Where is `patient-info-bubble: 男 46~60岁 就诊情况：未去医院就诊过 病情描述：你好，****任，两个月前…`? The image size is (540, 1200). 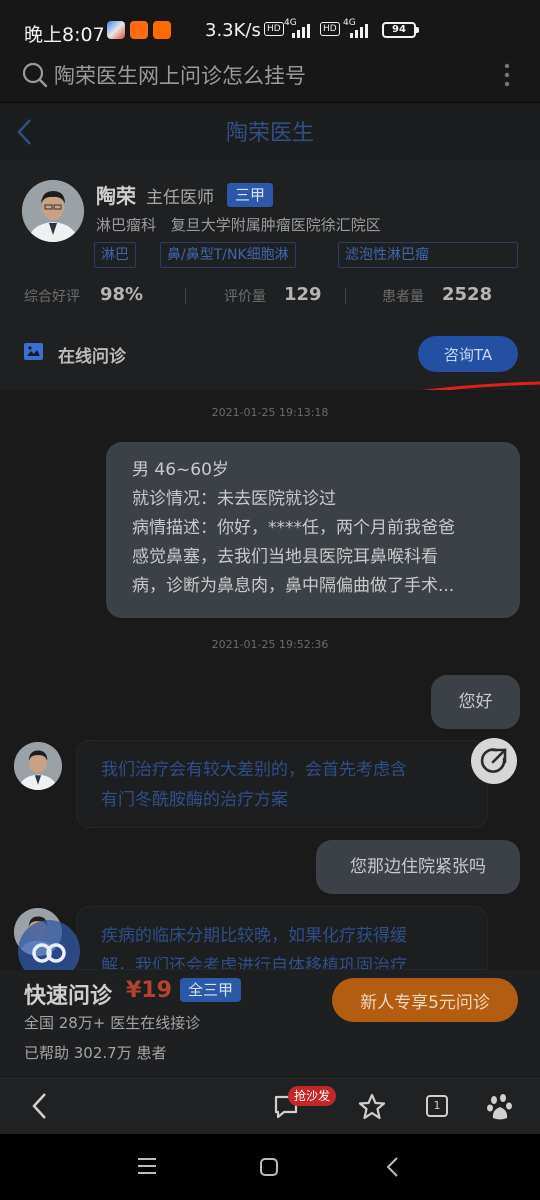
patient-info-bubble: 男 46~60岁 就诊情况：未去医院就诊过 病情描述：你好，****任，两个月前… is located at coordinates (313, 530).